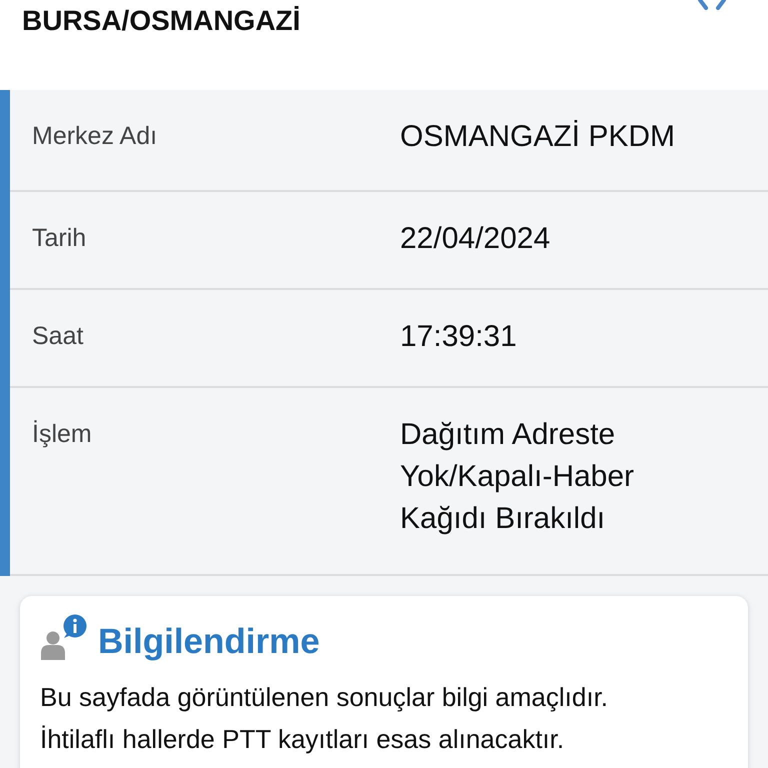 The height and width of the screenshot is (768, 768). I want to click on detail-value: OSMANGAZİ PKDM, so click(538, 137).